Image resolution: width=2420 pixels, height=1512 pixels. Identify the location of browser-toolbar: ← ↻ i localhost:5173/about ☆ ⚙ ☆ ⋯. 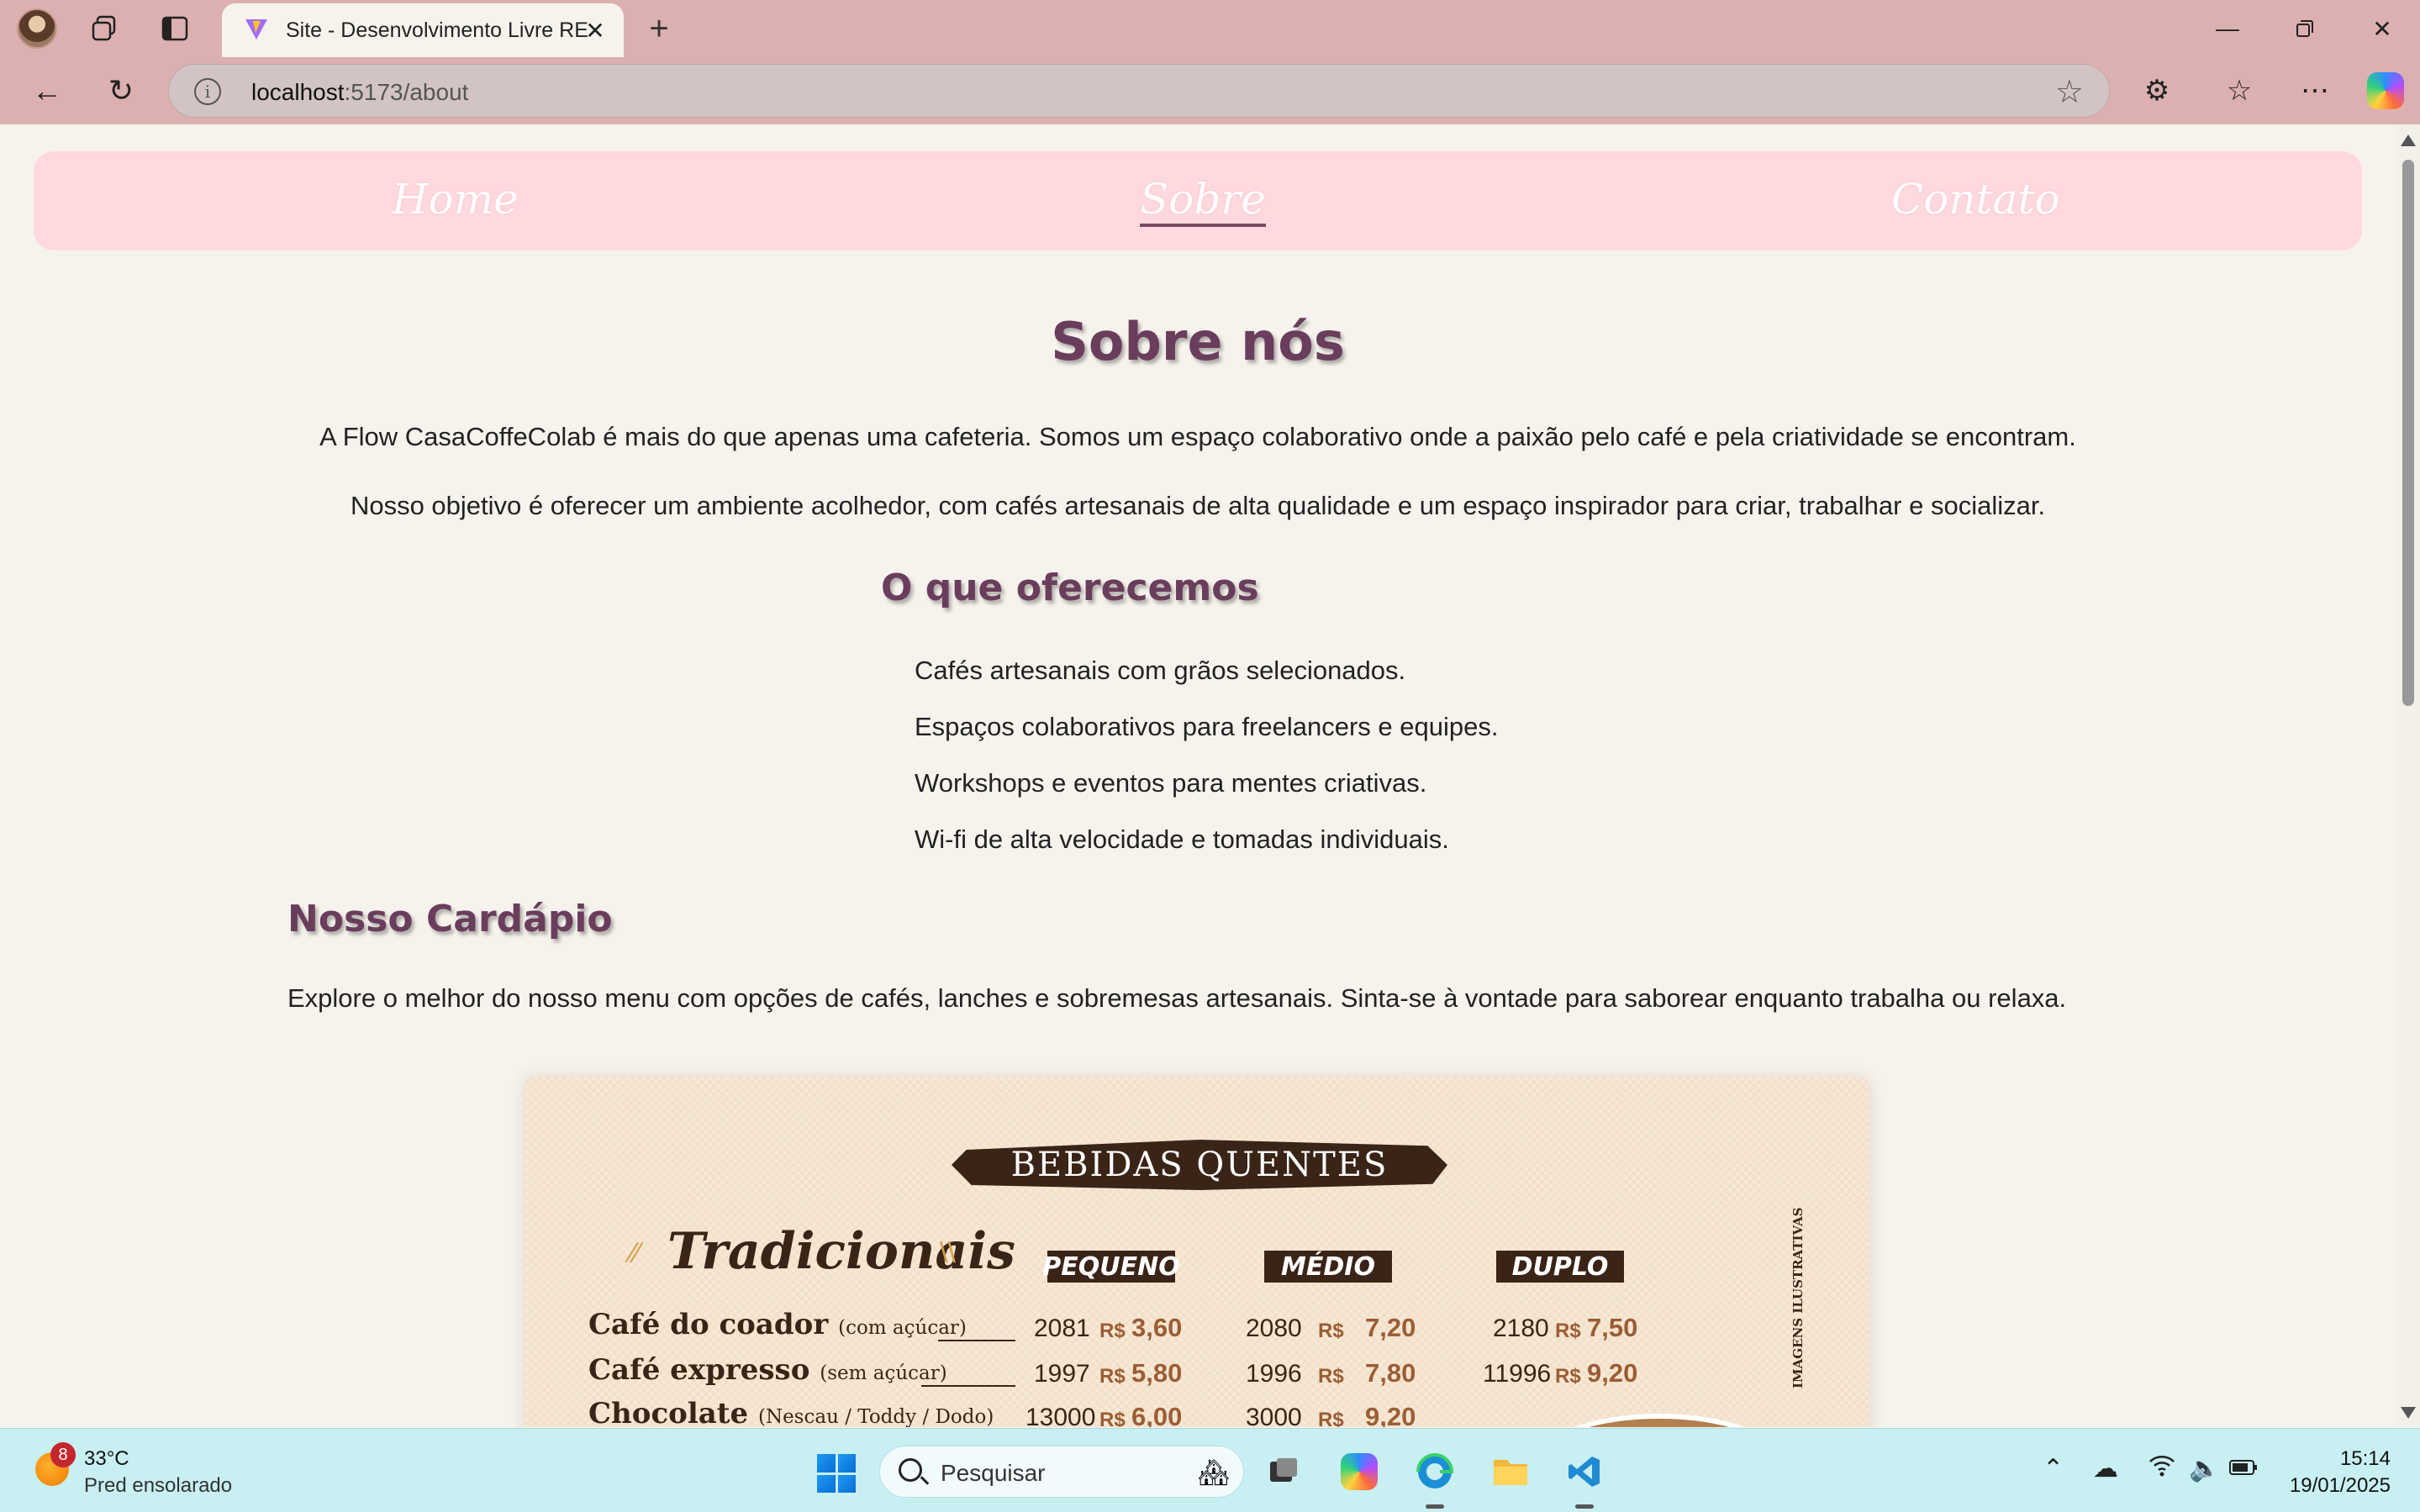
(1210, 90).